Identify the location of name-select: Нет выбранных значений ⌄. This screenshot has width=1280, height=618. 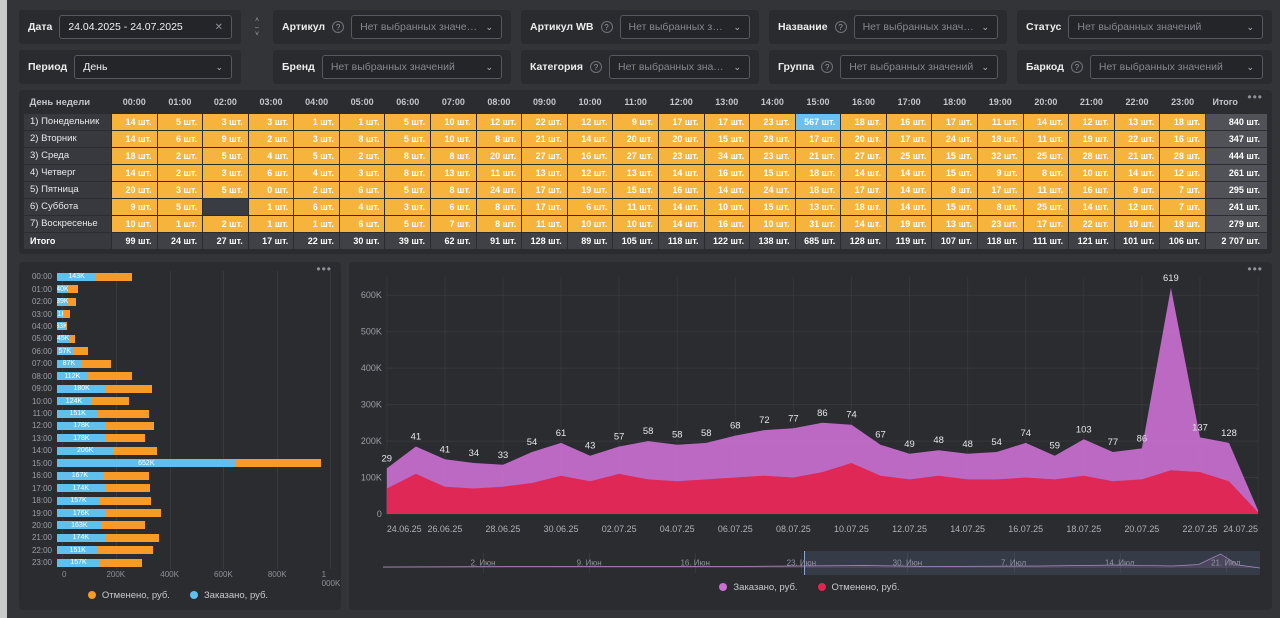
(925, 27).